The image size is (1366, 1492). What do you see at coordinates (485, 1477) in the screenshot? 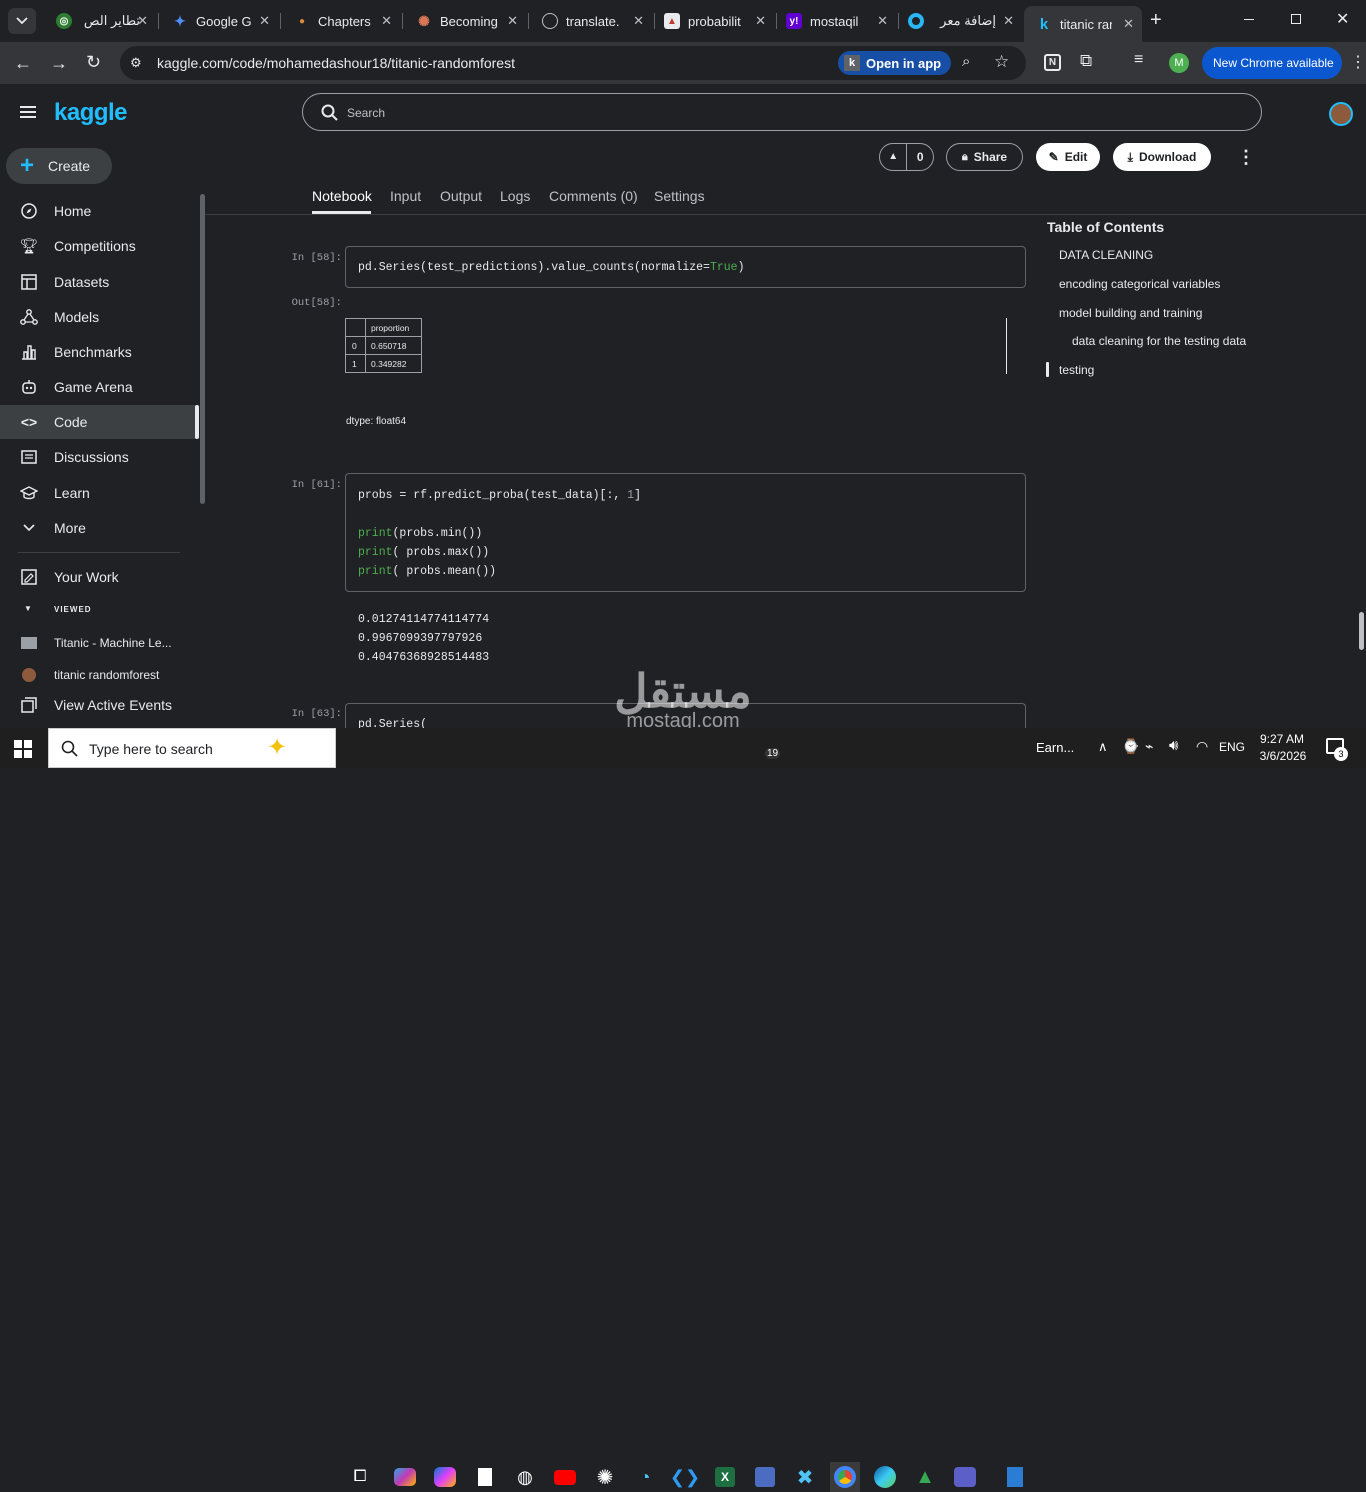
I see `file-icon` at bounding box center [485, 1477].